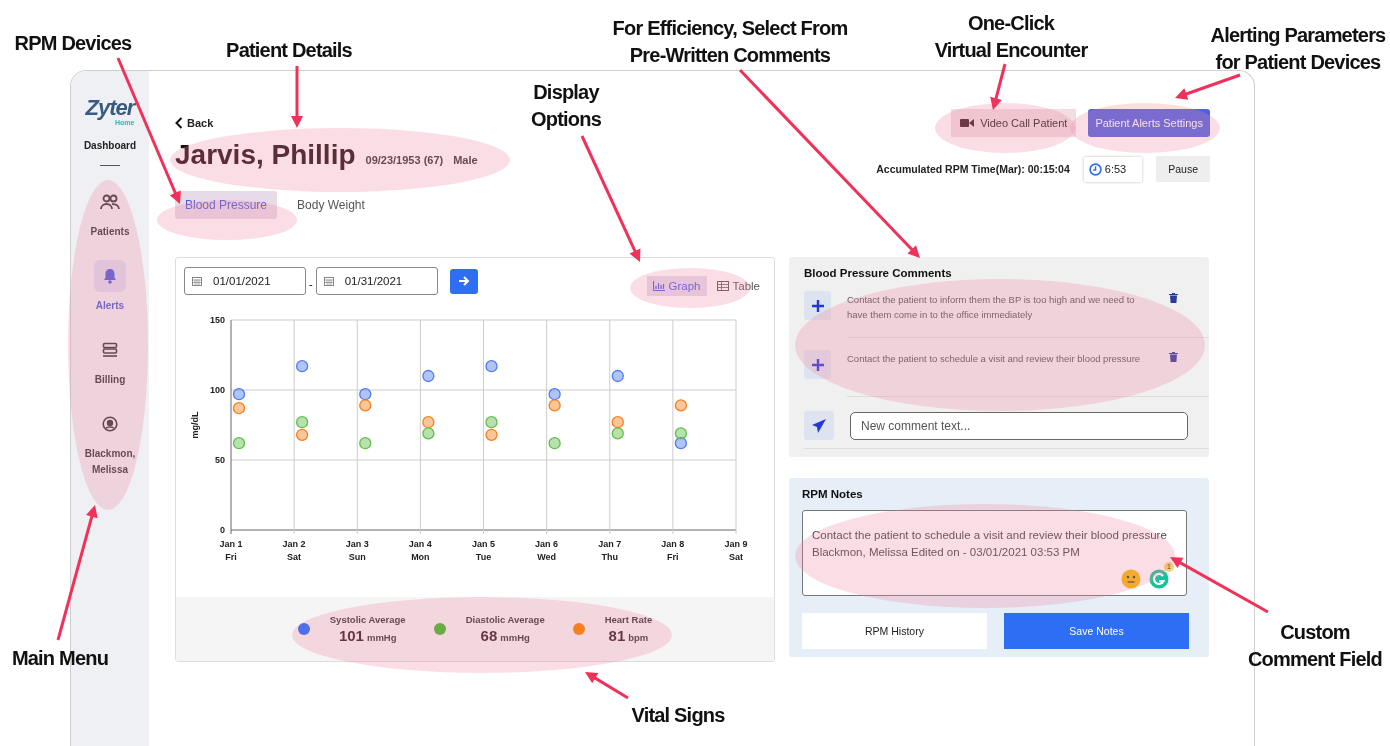 The width and height of the screenshot is (1390, 746). I want to click on annotation-label: Custom Comment Field, so click(1315, 646).